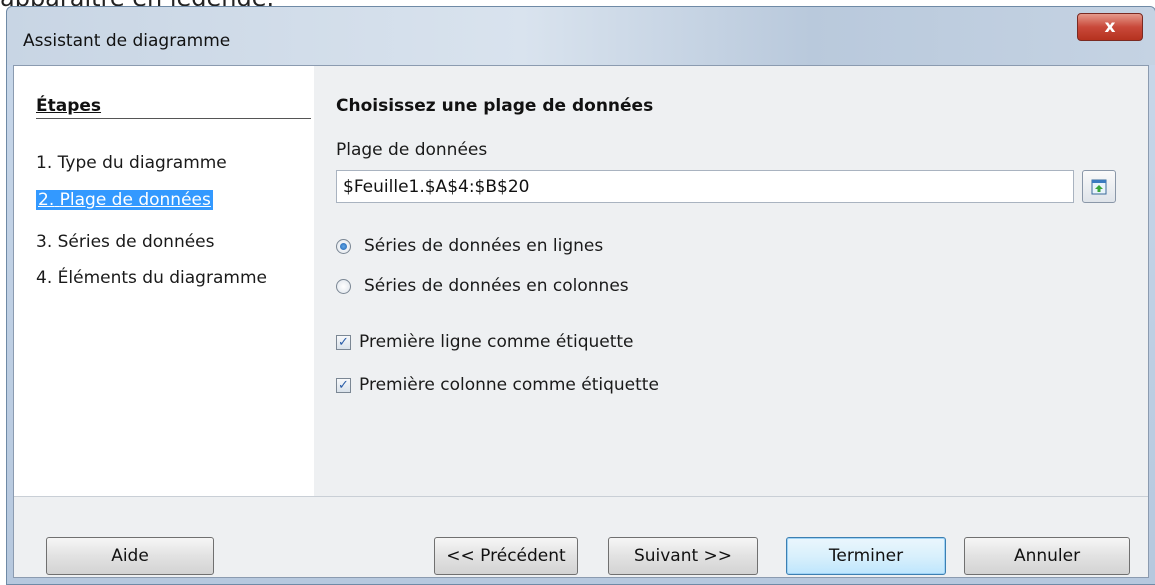  I want to click on series-in-rows-option: Séries de données en lignes, so click(469, 246).